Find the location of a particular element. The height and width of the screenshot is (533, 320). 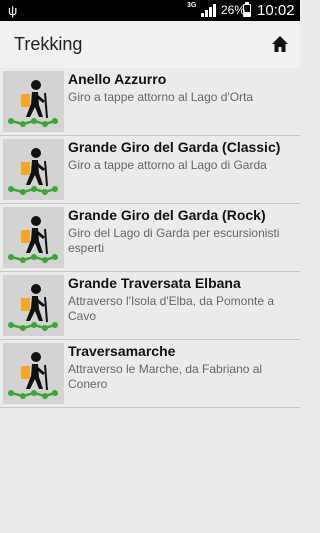

home-icon is located at coordinates (280, 44).